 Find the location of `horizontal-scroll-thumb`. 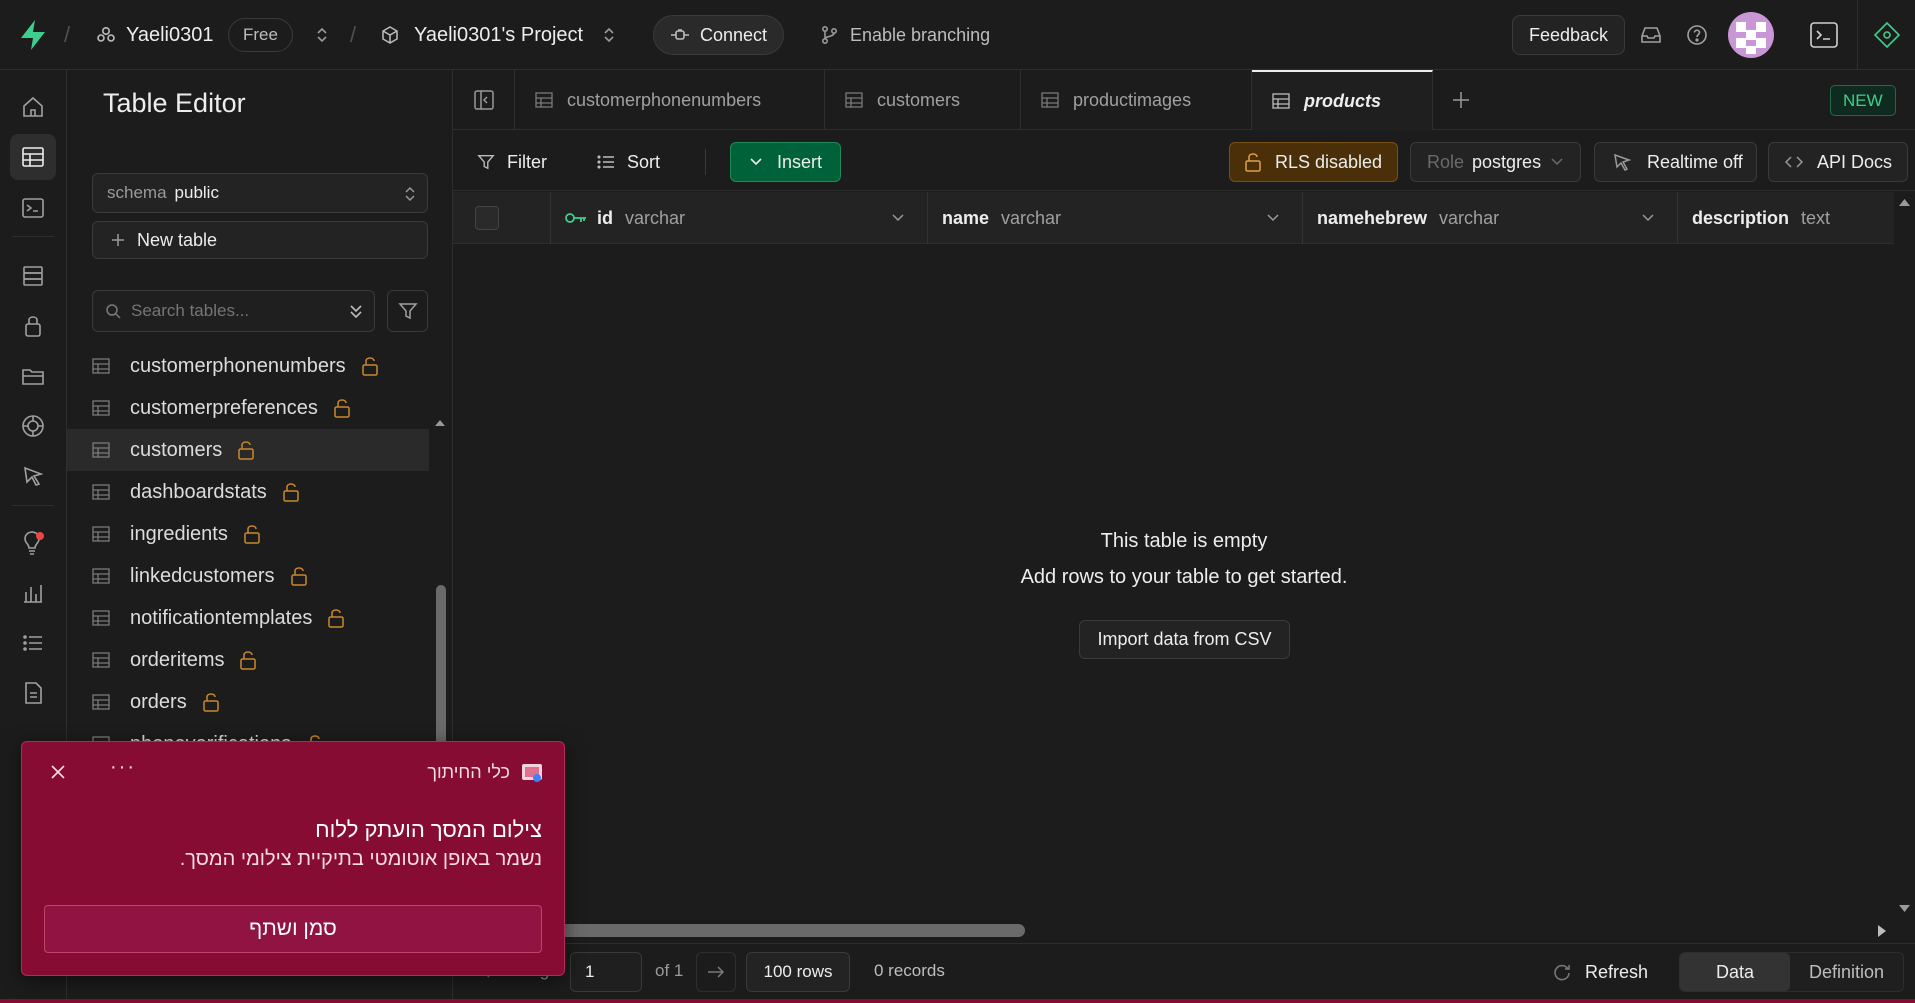

horizontal-scroll-thumb is located at coordinates (783, 930).